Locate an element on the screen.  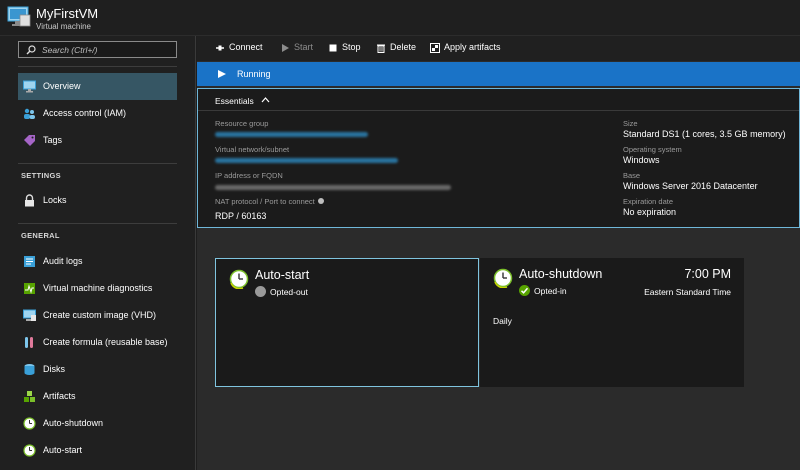
apply-artifacts-button: Apply artifacts is located at coordinates (470, 48).